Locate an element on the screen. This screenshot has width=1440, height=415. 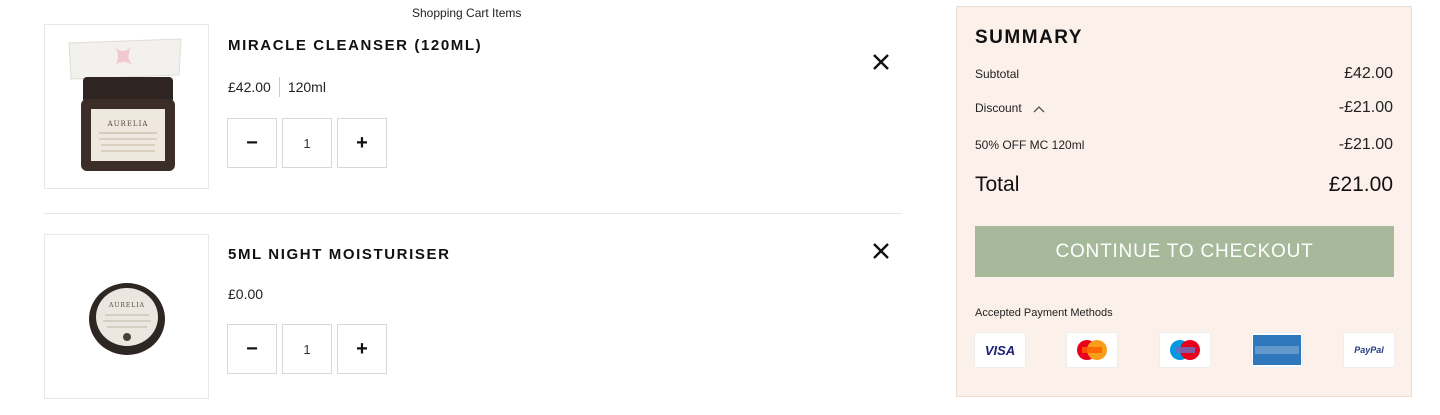
price-row: £42.00 120ml is located at coordinates (277, 87).